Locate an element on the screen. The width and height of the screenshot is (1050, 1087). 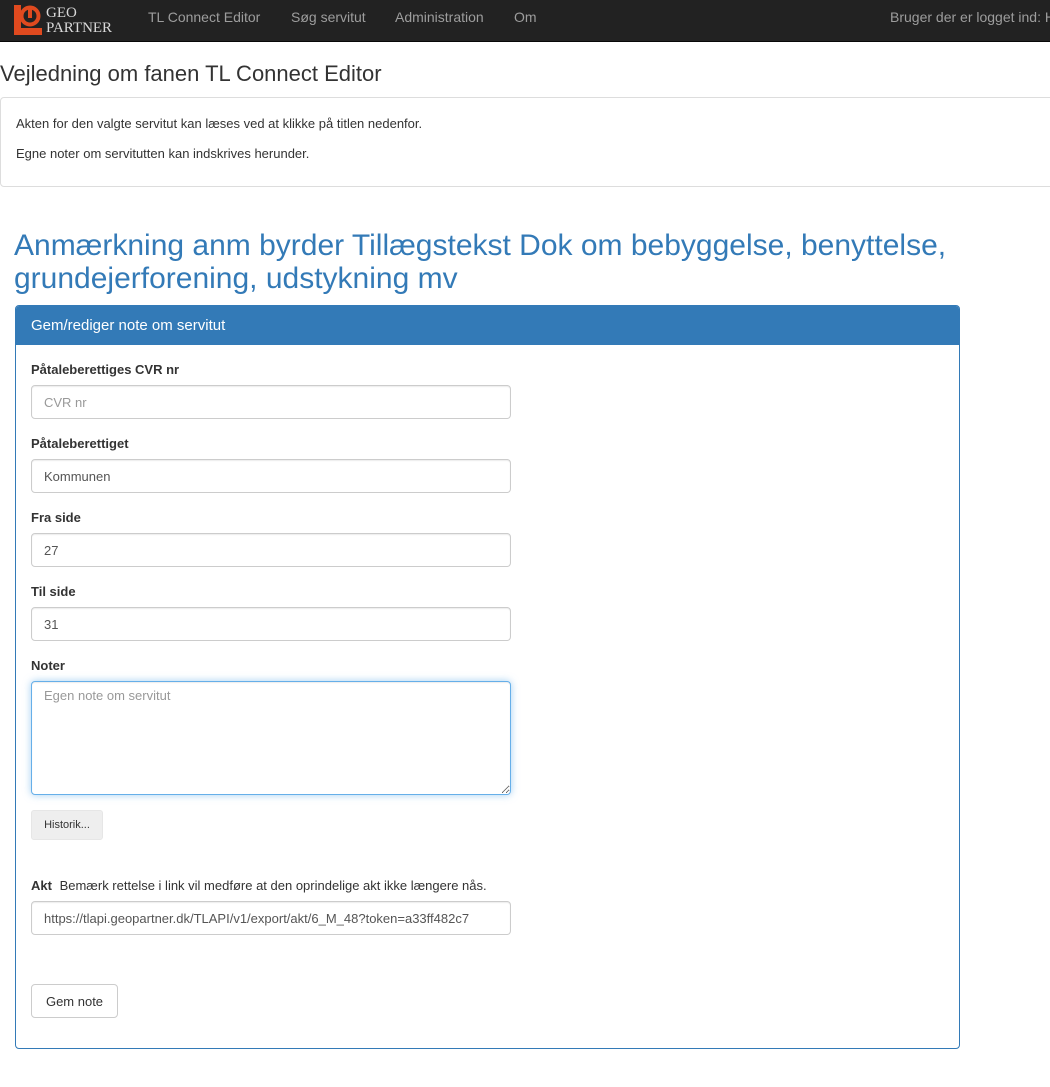
page-title: Vejledning om fanen TL Connect Editor is located at coordinates (191, 73).